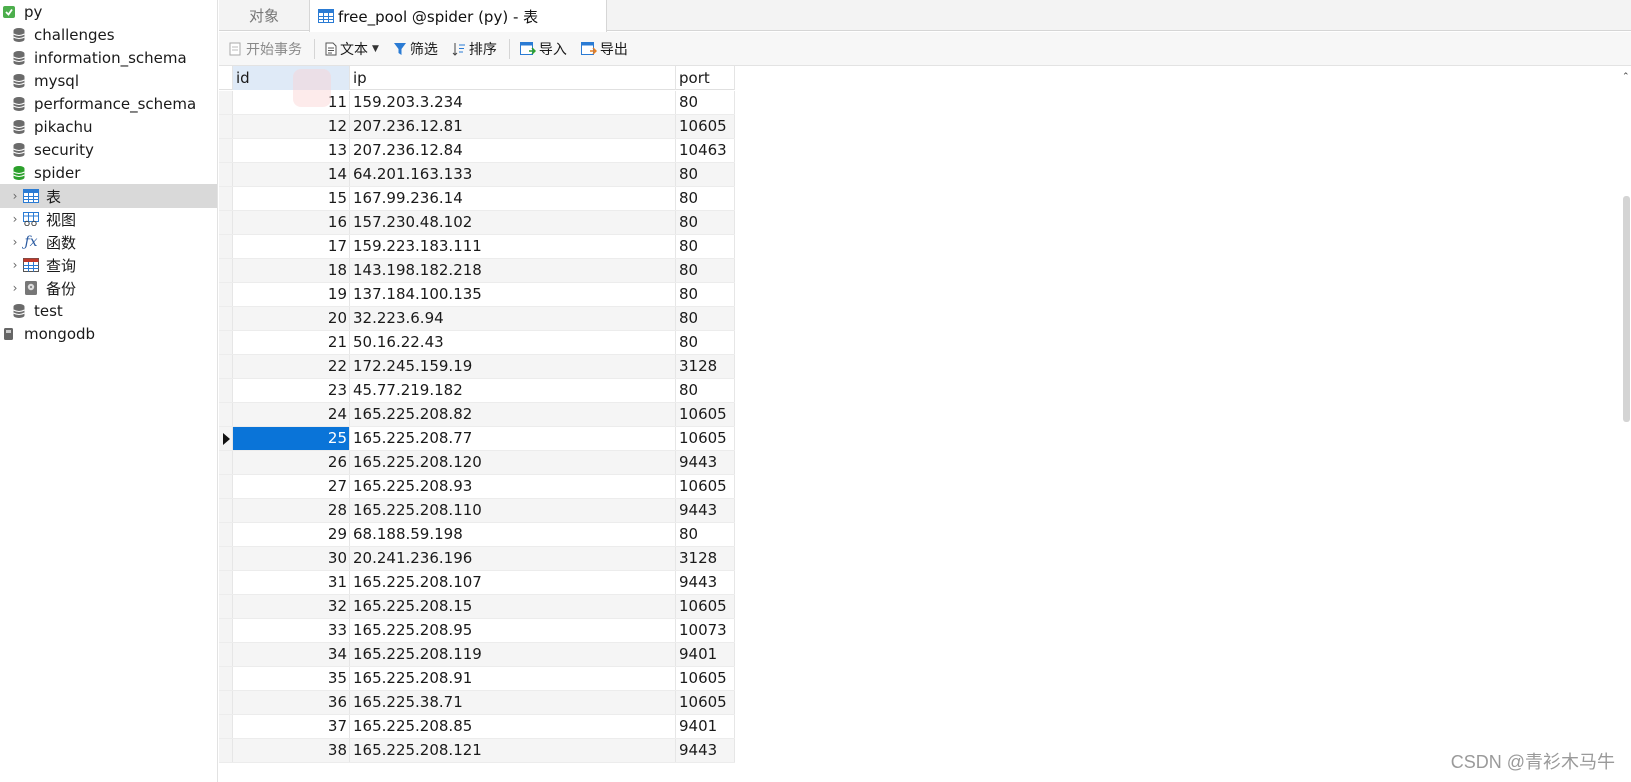 Image resolution: width=1631 pixels, height=782 pixels. Describe the element at coordinates (108, 242) in the screenshot. I see `tree-node-functions: › ƒx 函数` at that location.